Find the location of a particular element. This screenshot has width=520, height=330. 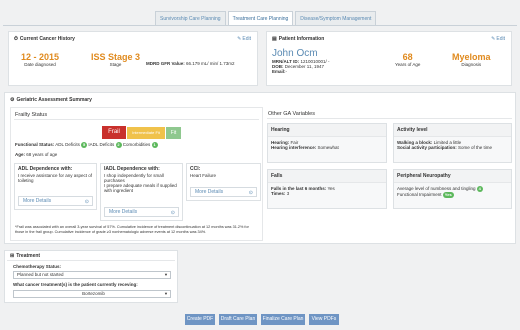

adl-more-details-button: More Details ⊙ is located at coordinates (55, 201).